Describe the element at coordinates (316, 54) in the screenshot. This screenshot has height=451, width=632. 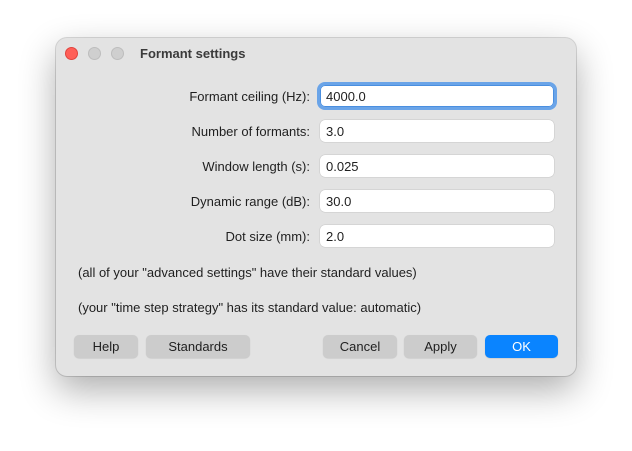
I see `title-bar: Formant settings` at that location.